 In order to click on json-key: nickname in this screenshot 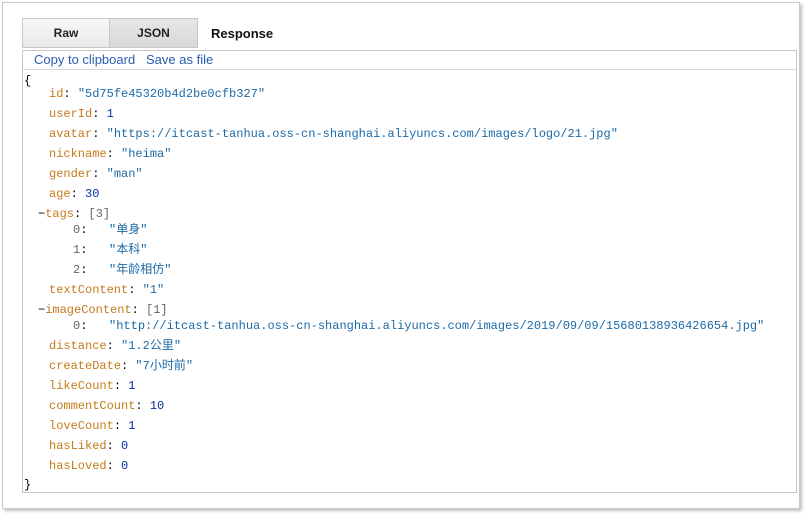, I will do `click(78, 154)`.